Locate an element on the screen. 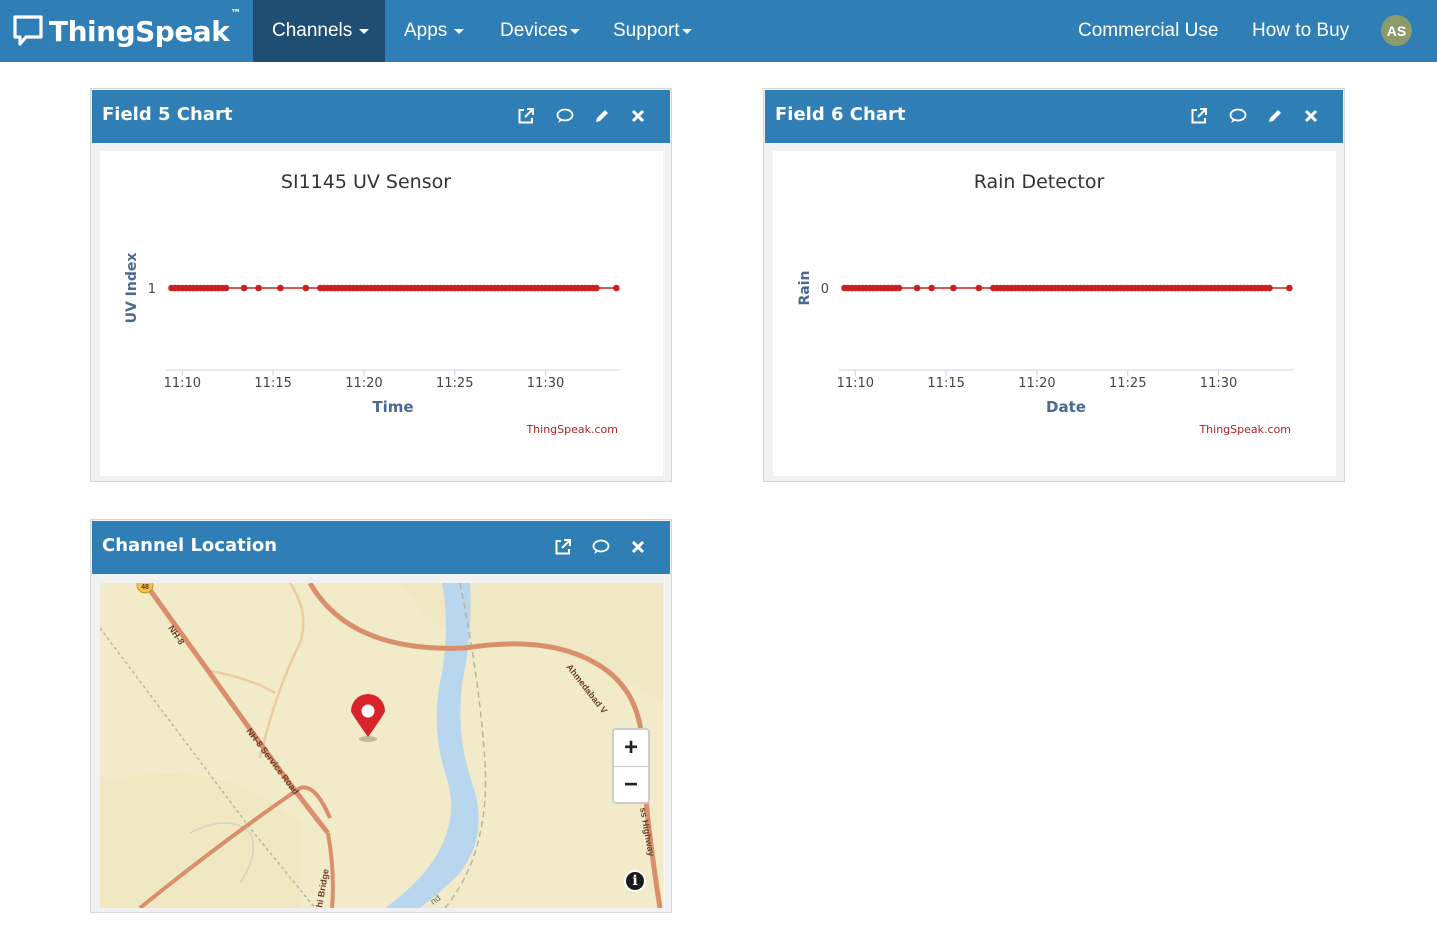 The image size is (1437, 940). nav-apps-menu: Apps is located at coordinates (434, 31).